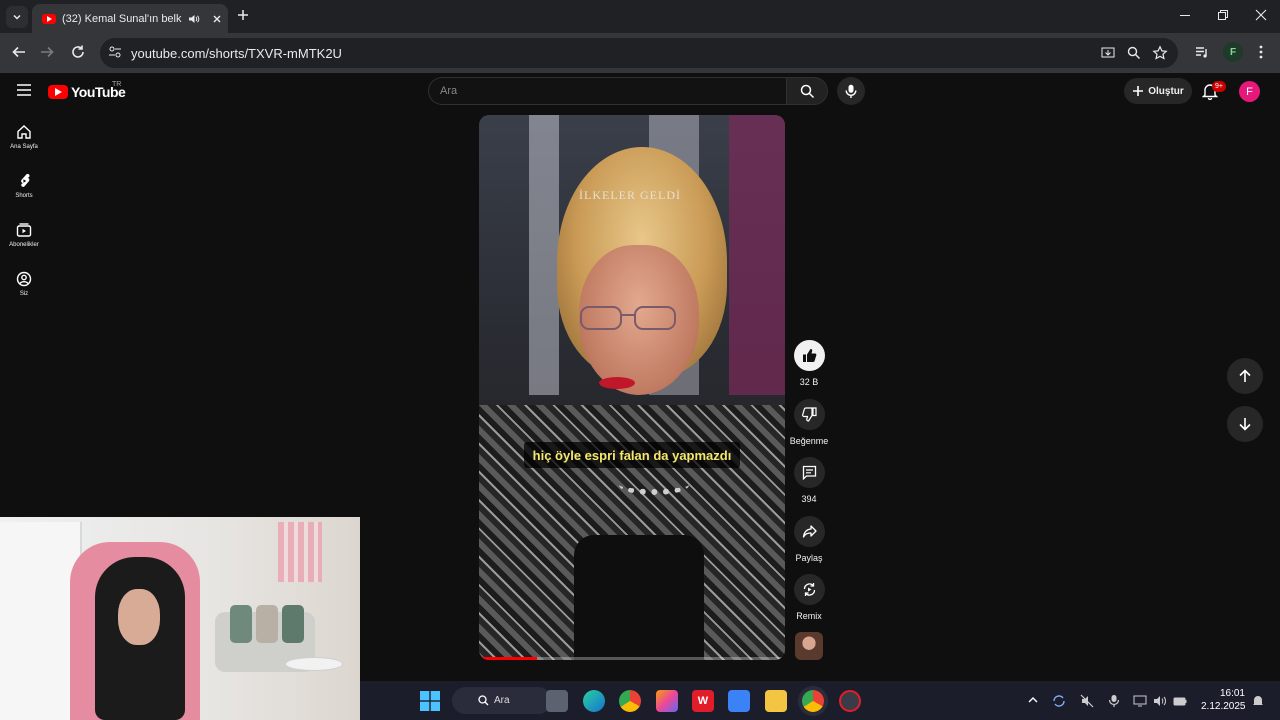  I want to click on video-subject-top, so click(639, 597).